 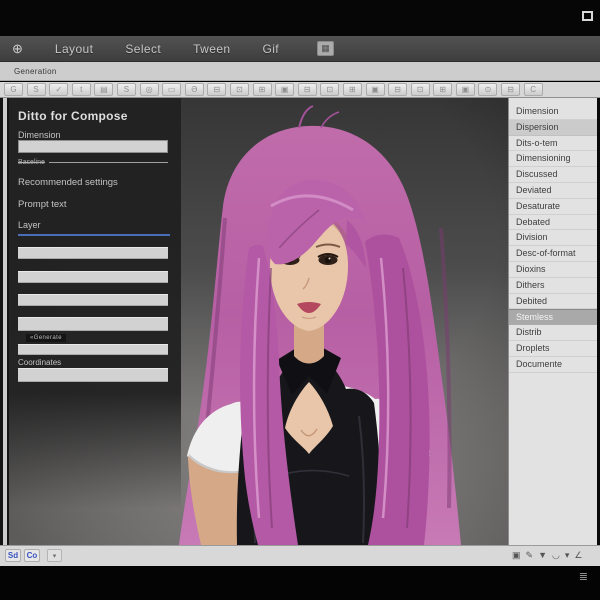 What do you see at coordinates (17, 49) in the screenshot?
I see `app-menu-icon: ⊕` at bounding box center [17, 49].